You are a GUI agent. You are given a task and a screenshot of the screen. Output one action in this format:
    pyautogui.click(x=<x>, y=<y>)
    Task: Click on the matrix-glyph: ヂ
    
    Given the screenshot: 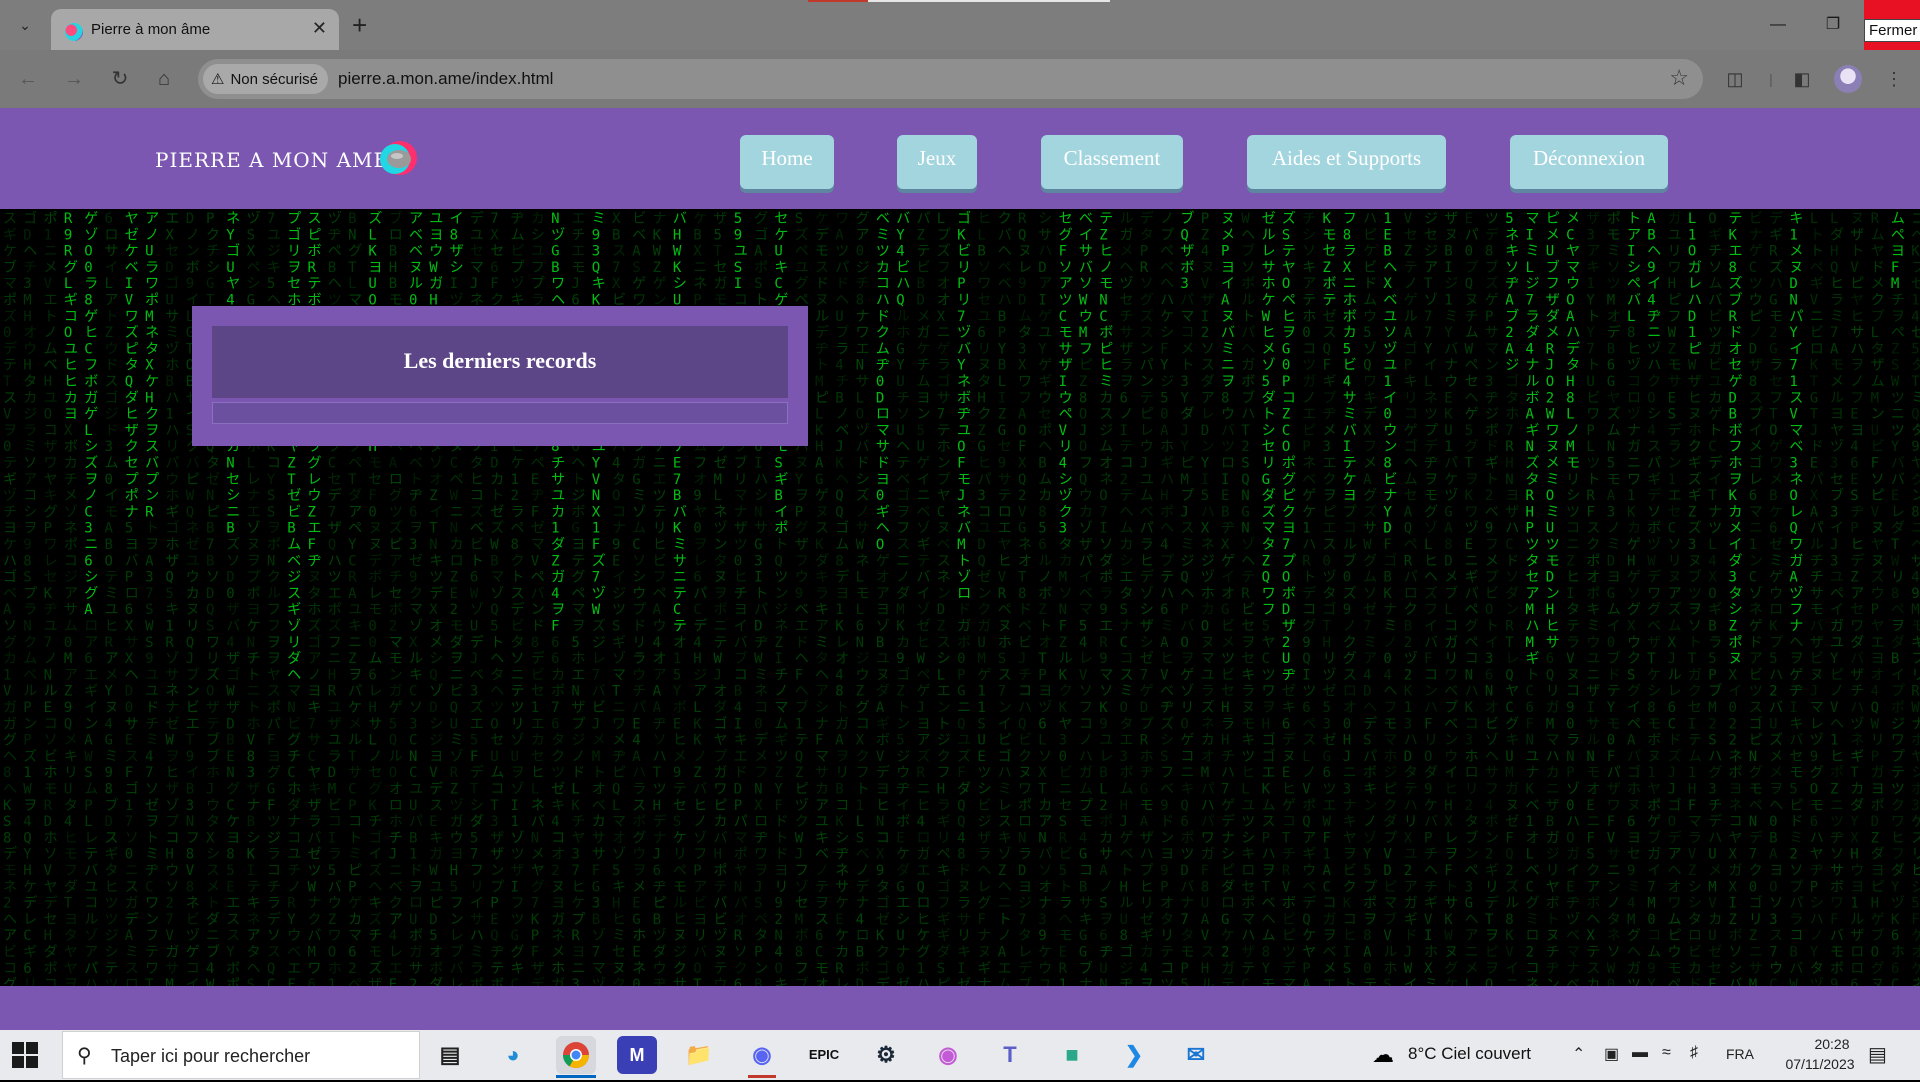 What is the action you would take?
    pyautogui.click(x=1167, y=708)
    